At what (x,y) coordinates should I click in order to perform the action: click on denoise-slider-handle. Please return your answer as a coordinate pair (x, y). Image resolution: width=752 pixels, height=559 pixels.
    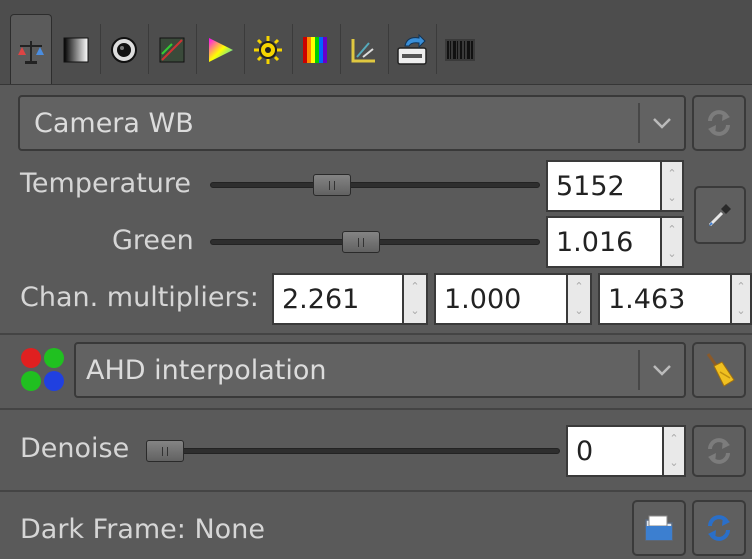
    Looking at the image, I should click on (165, 451).